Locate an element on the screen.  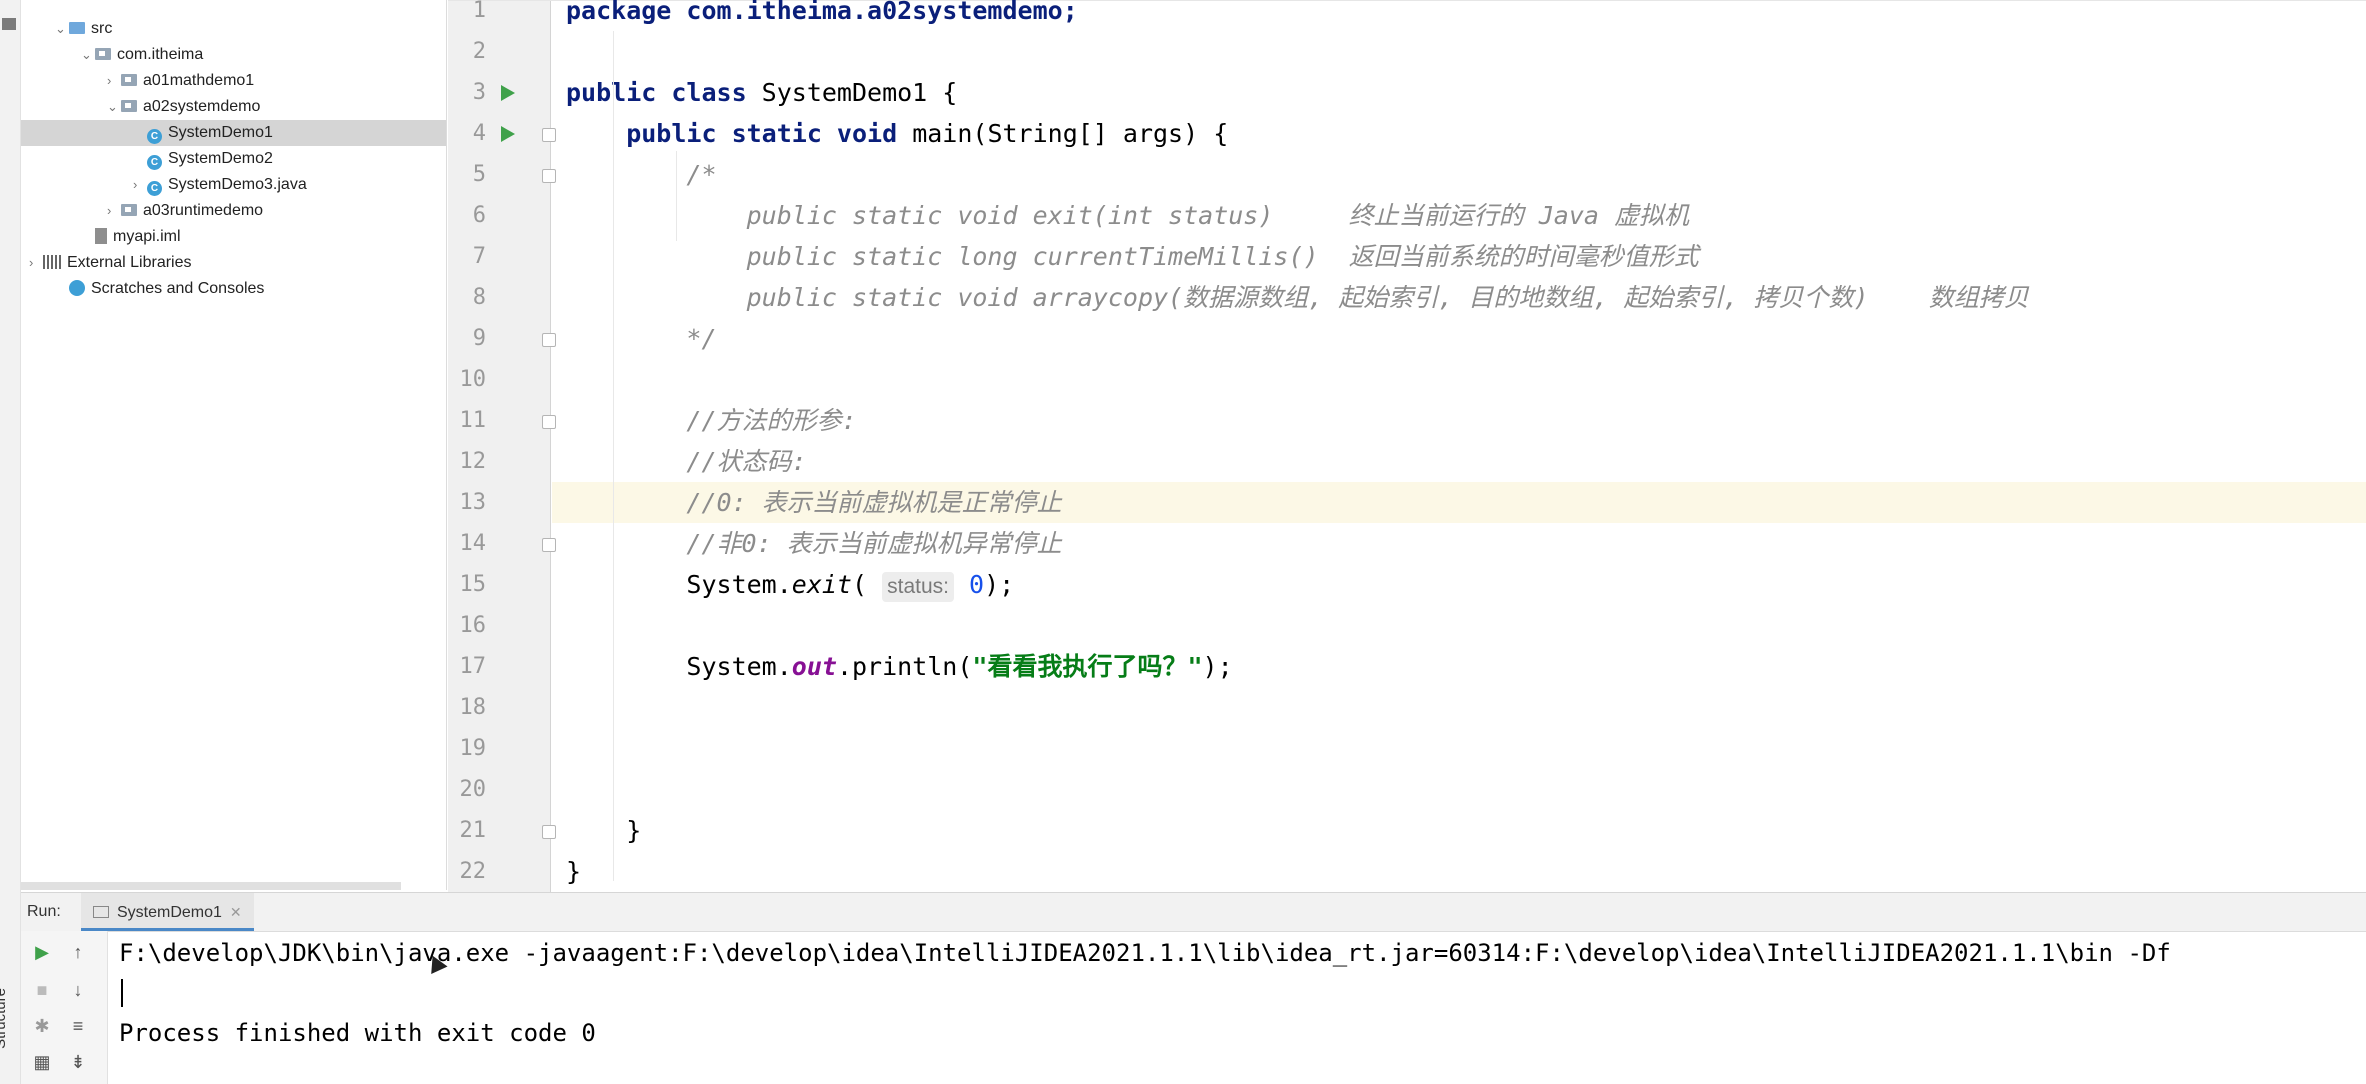
tree-item-systemdemo3-java: › C SystemDemo3.java is located at coordinates (233, 185).